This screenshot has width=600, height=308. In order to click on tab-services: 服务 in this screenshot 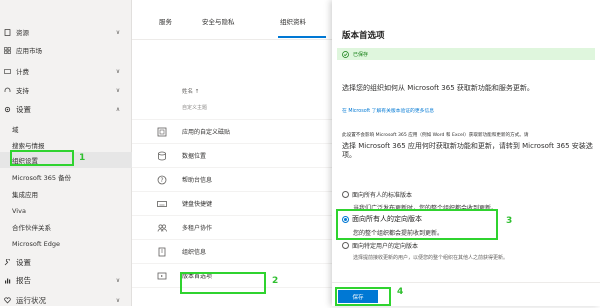, I will do `click(165, 21)`.